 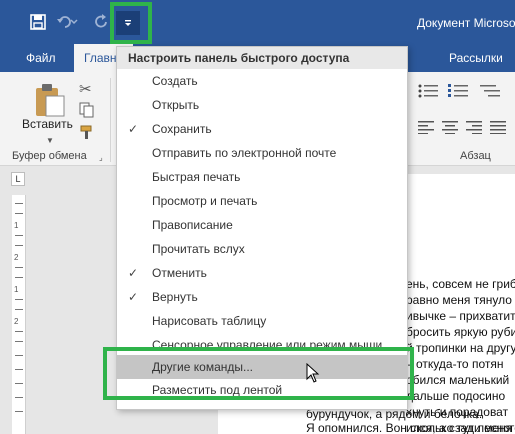 I want to click on menu-item-print-preview: Просмотр и печать, so click(x=262, y=201).